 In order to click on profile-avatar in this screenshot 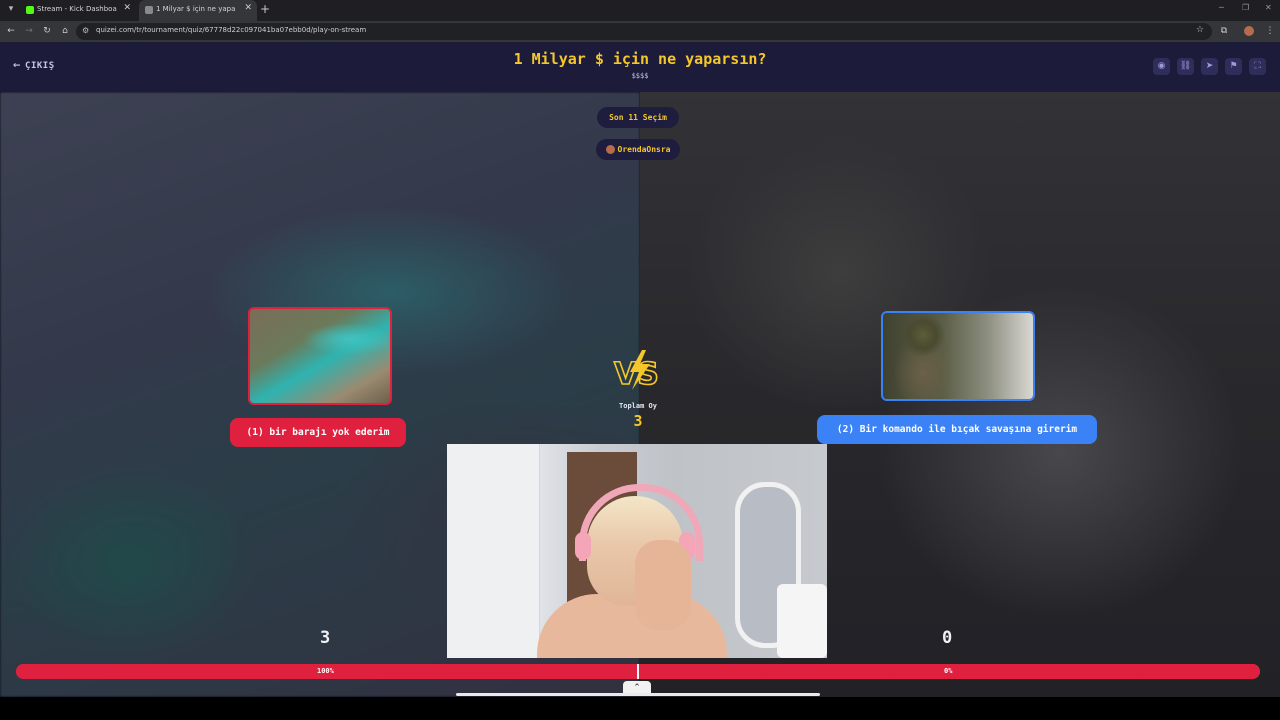, I will do `click(1249, 31)`.